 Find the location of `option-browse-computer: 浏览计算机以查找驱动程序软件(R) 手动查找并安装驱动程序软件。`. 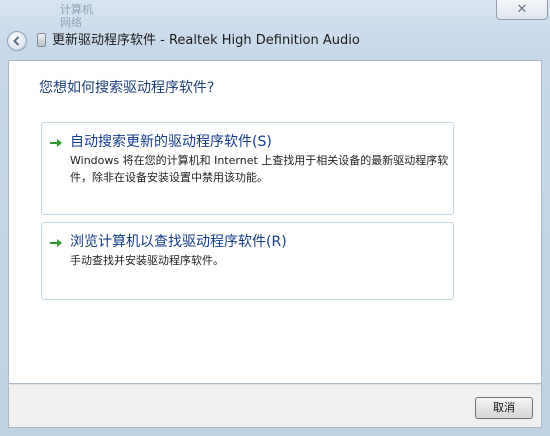

option-browse-computer: 浏览计算机以查找驱动程序软件(R) 手动查找并安装驱动程序软件。 is located at coordinates (247, 261).